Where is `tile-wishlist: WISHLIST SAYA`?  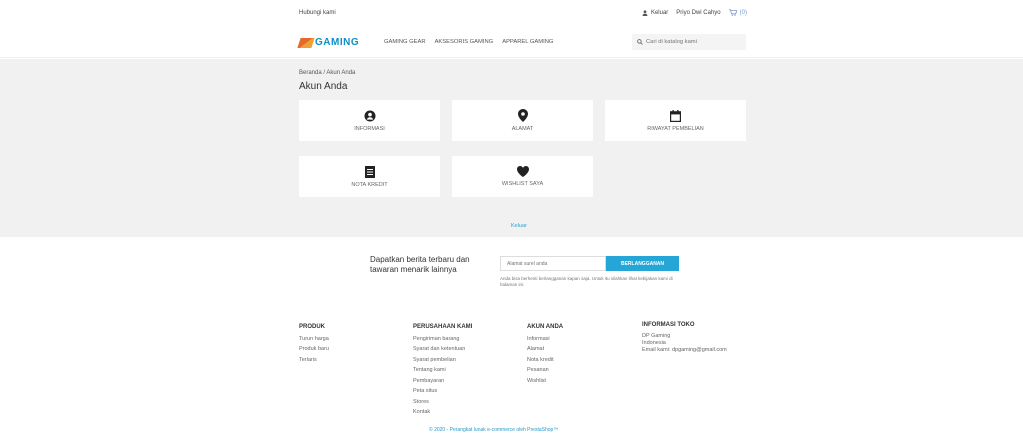
tile-wishlist: WISHLIST SAYA is located at coordinates (522, 176).